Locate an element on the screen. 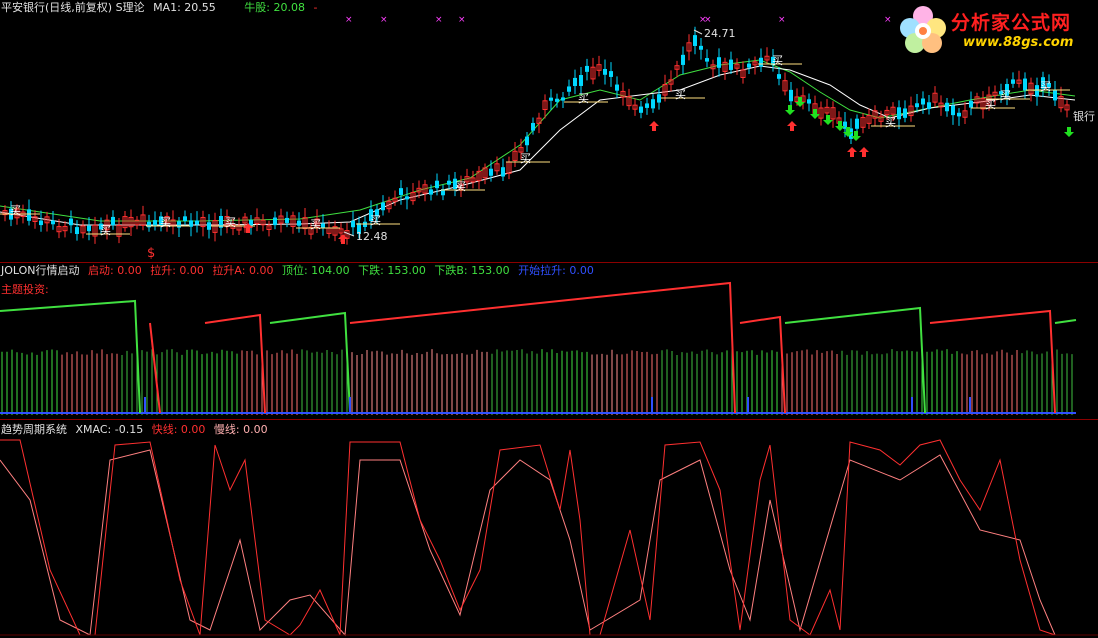 This screenshot has width=1098, height=638. slow-line-value: 慢线: 0.00 is located at coordinates (240, 429).